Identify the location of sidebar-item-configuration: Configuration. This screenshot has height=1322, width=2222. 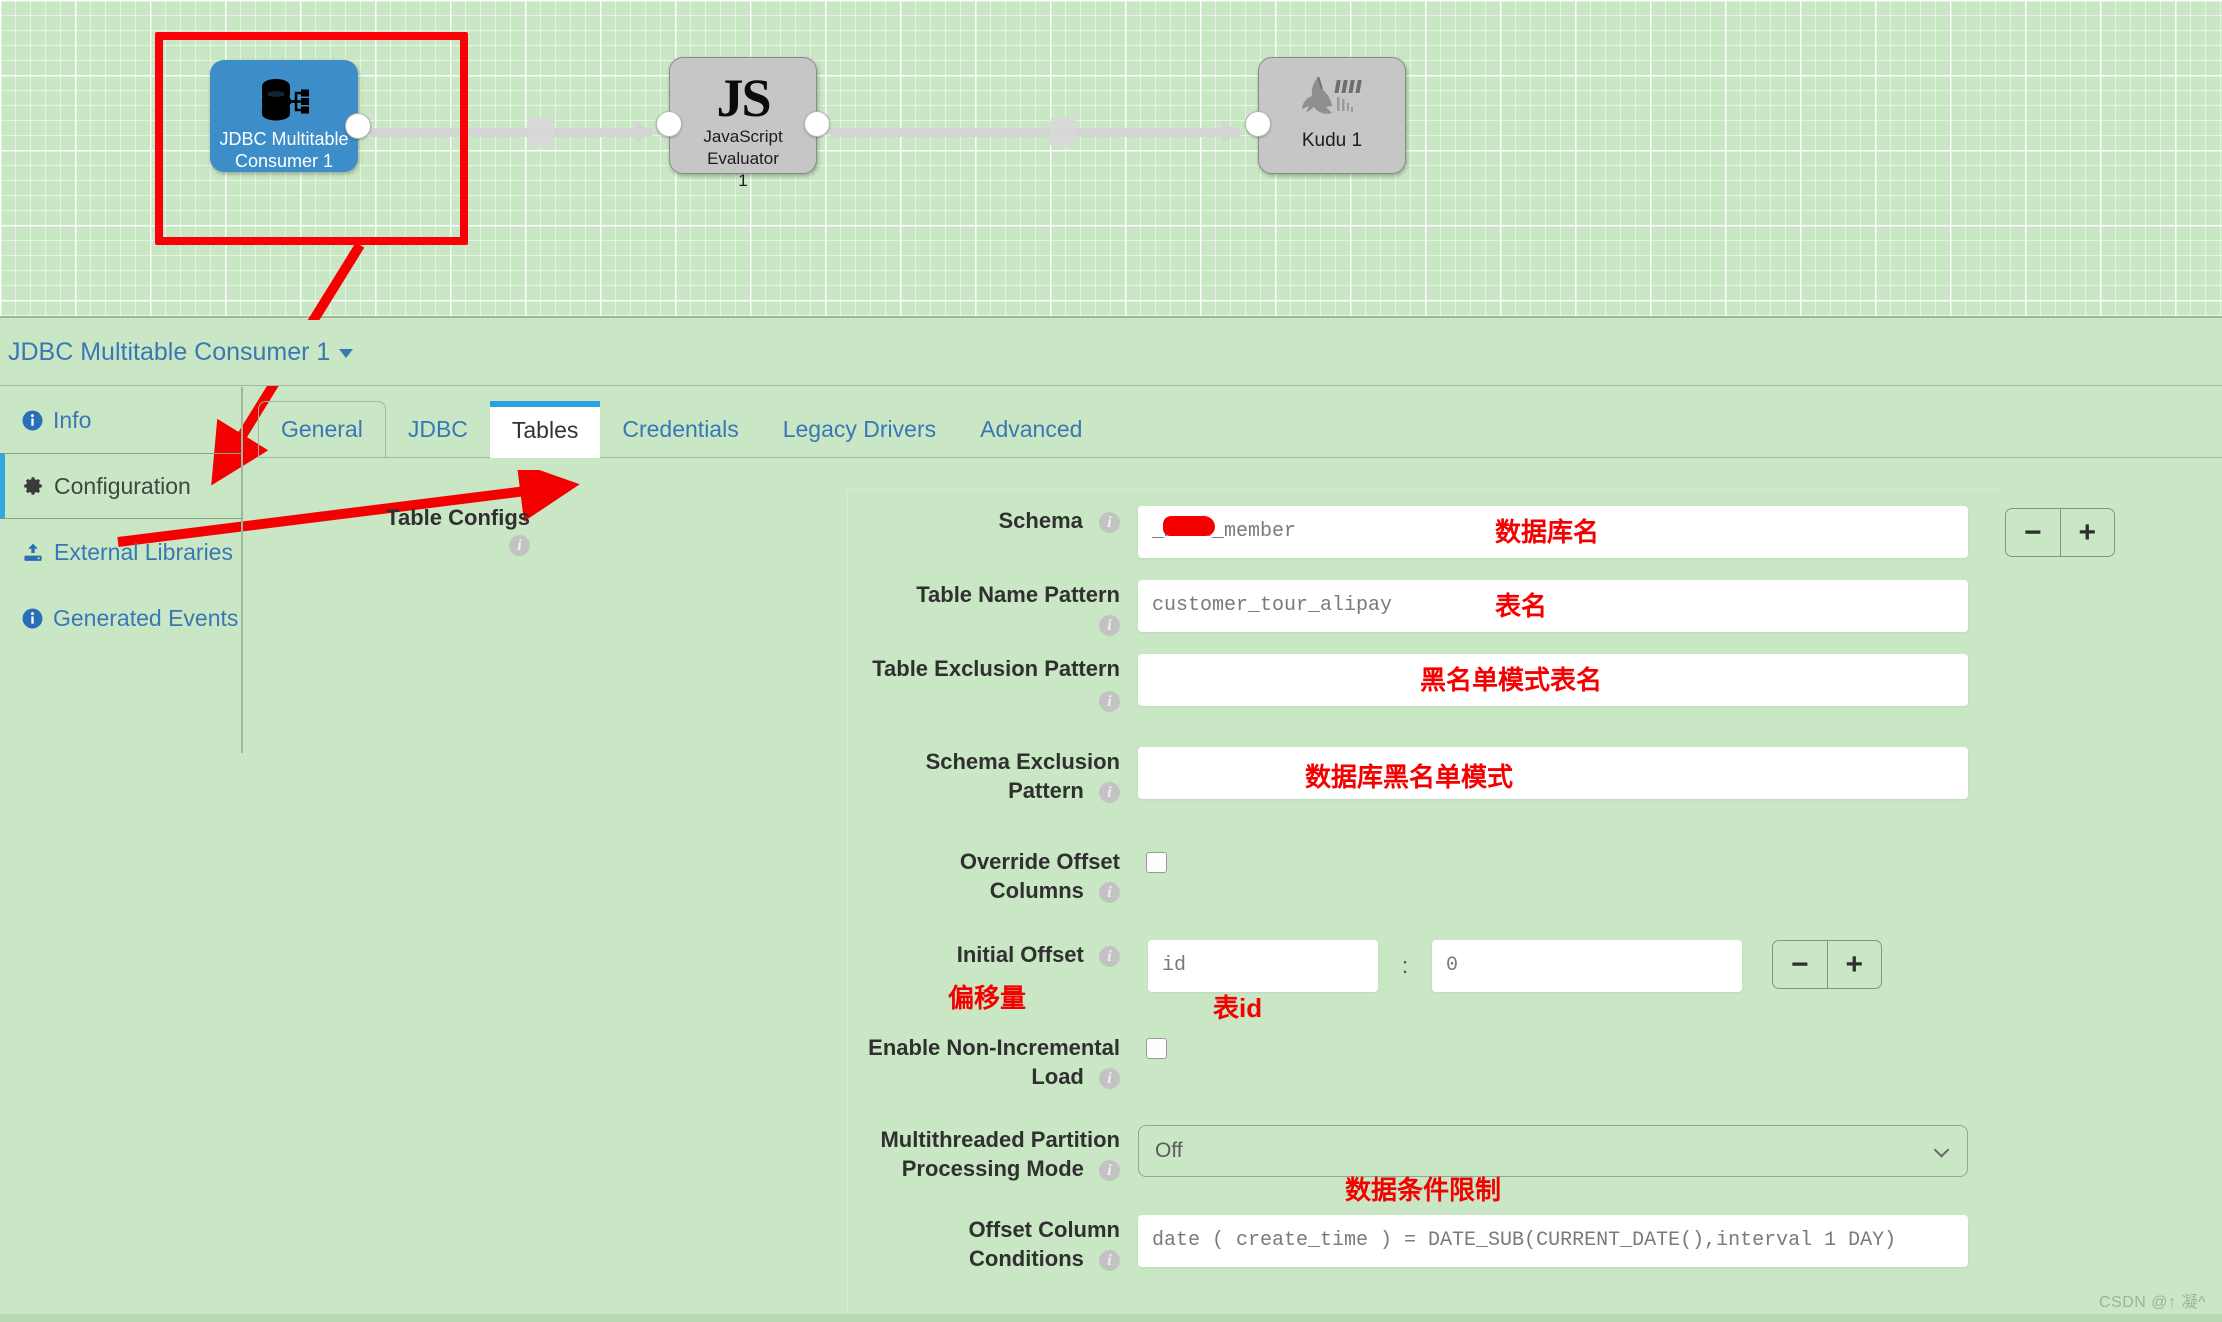
(121, 486).